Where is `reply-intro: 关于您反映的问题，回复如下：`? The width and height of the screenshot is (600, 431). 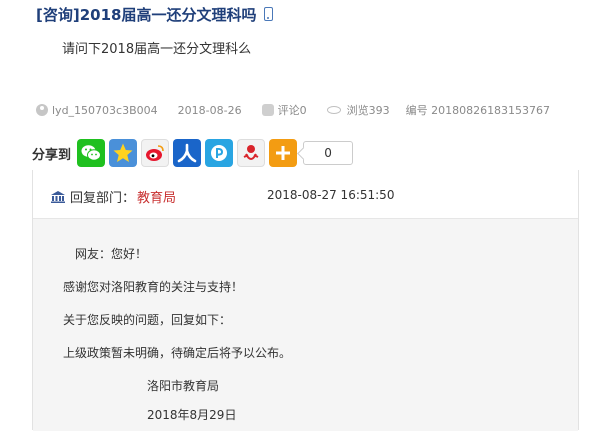 reply-intro: 关于您反映的问题，回复如下： is located at coordinates (147, 320).